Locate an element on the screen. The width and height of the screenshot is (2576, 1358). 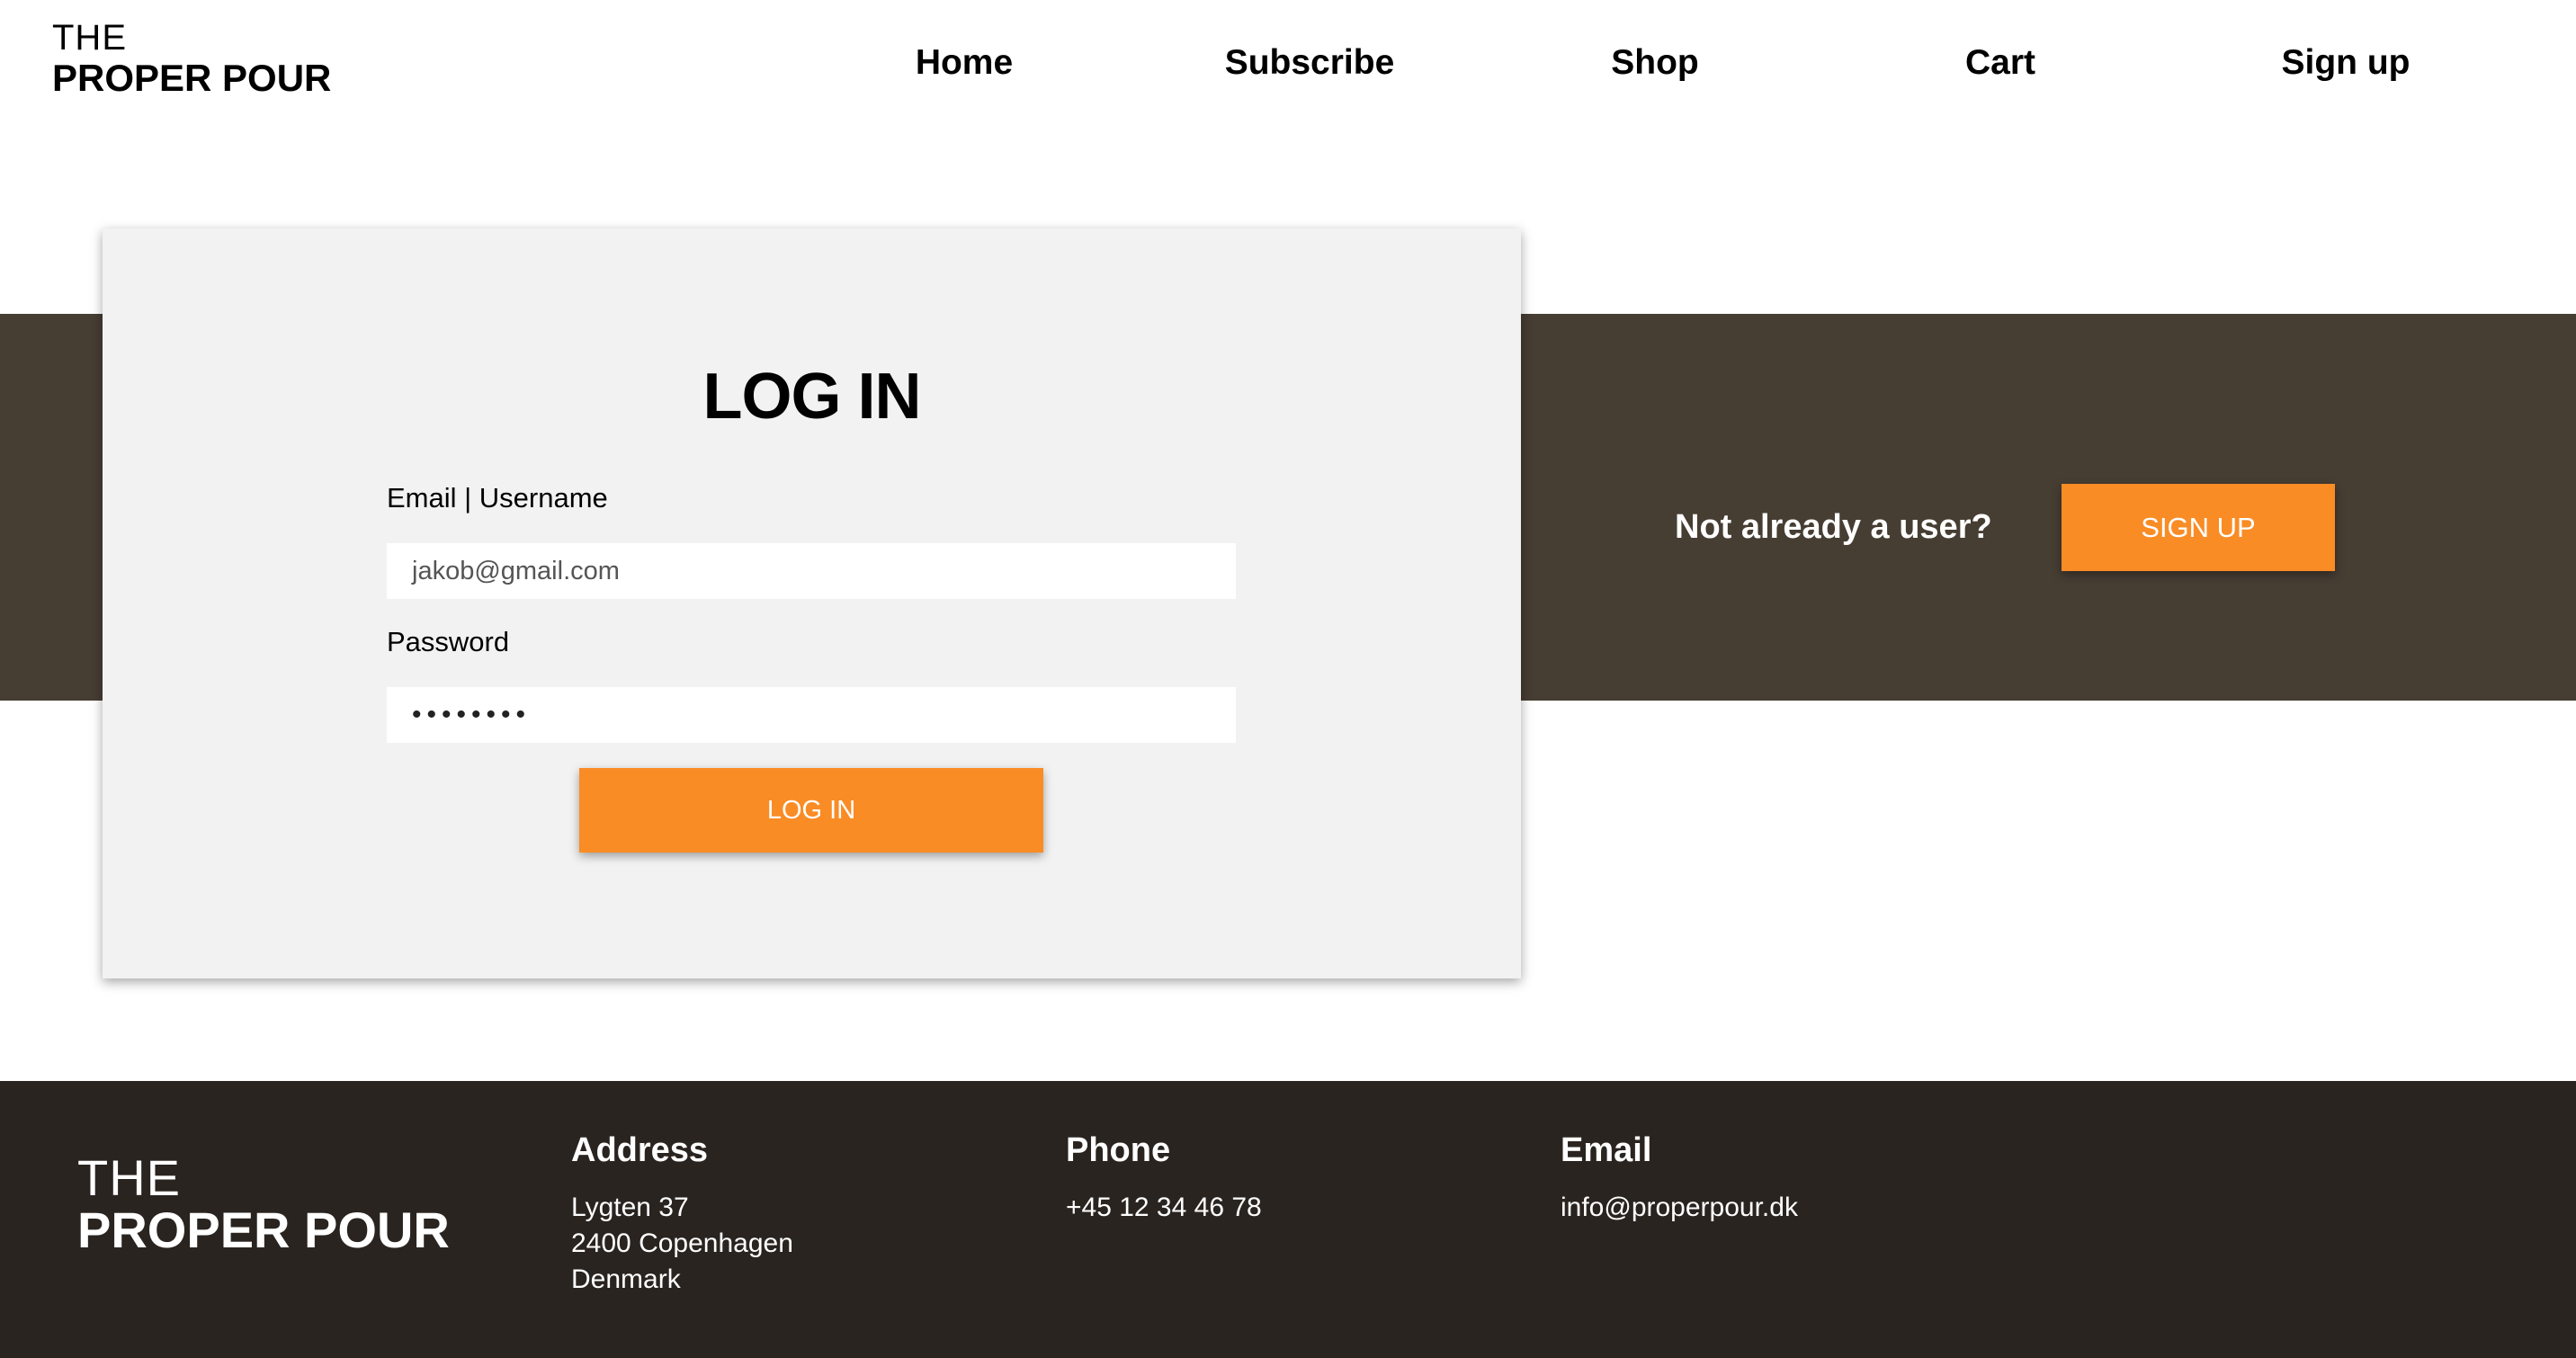
footer-logo-line-1: THE is located at coordinates (129, 1177).